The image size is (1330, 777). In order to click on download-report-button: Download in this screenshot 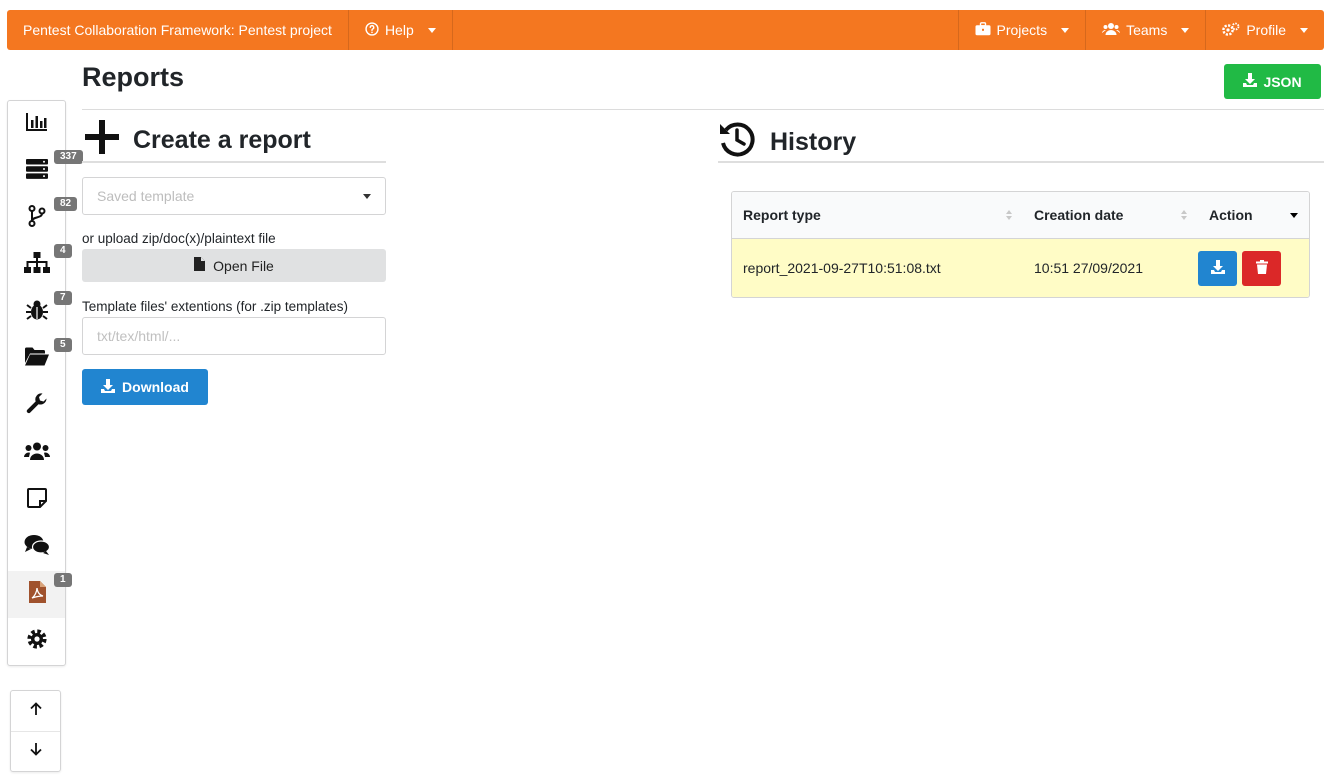, I will do `click(145, 387)`.